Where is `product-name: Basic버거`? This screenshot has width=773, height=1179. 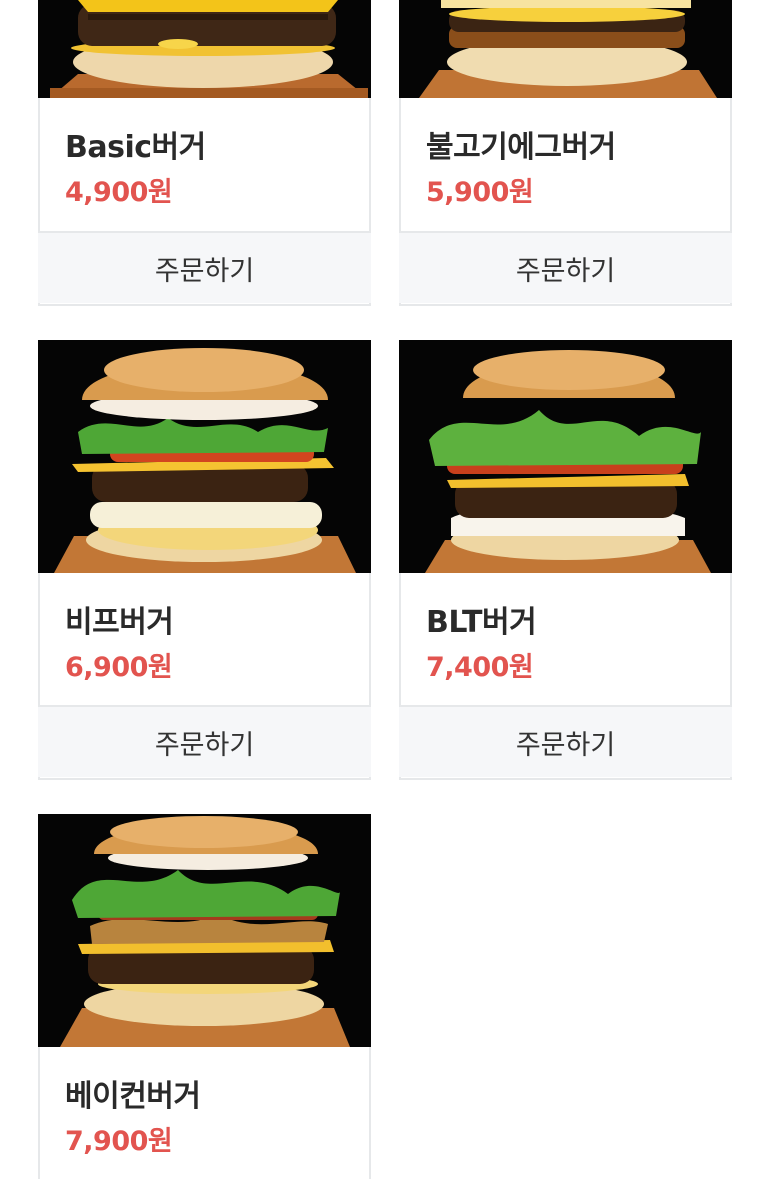
product-name: Basic버거 is located at coordinates (135, 147).